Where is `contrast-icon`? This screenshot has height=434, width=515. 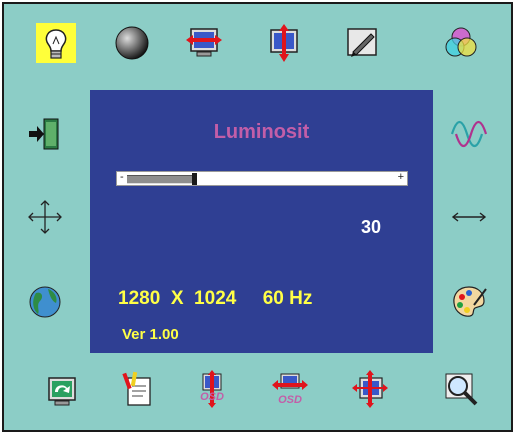
contrast-icon is located at coordinates (132, 43).